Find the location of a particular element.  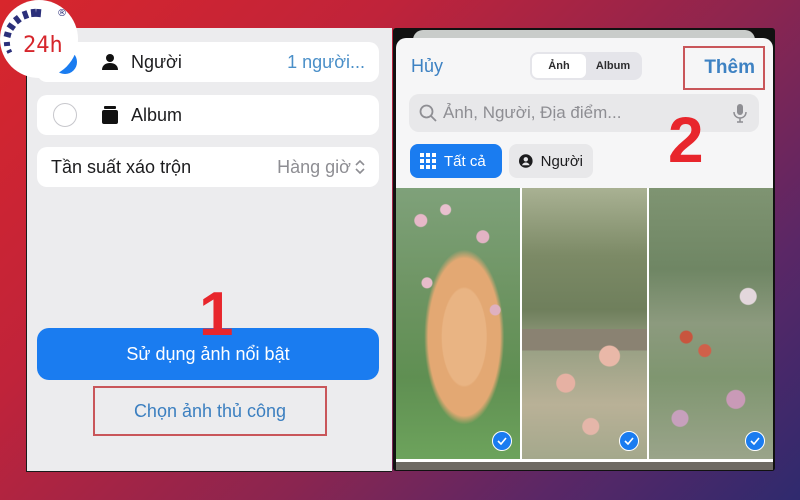

svg-text: 24h is located at coordinates (43, 45).